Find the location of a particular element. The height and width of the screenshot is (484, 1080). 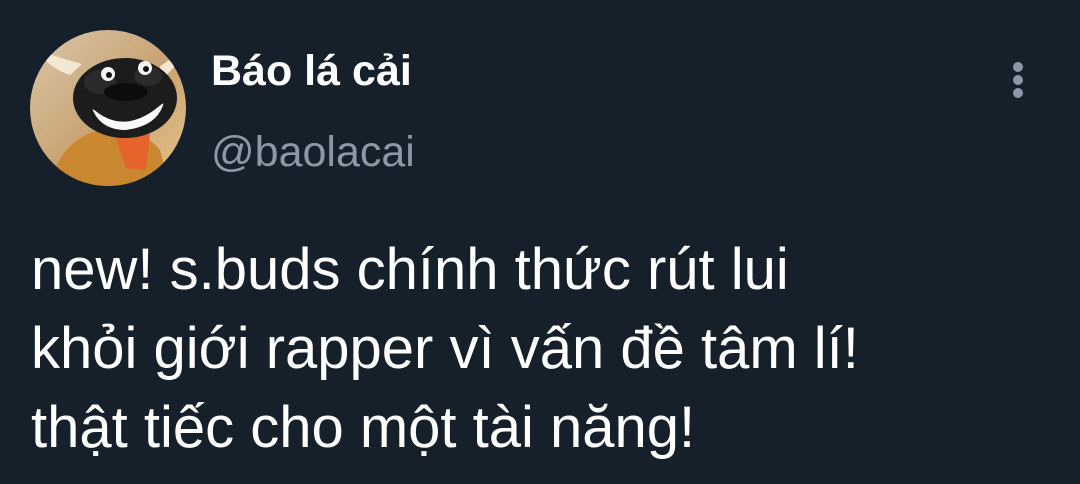

more-vertical-icon is located at coordinates (1018, 67).